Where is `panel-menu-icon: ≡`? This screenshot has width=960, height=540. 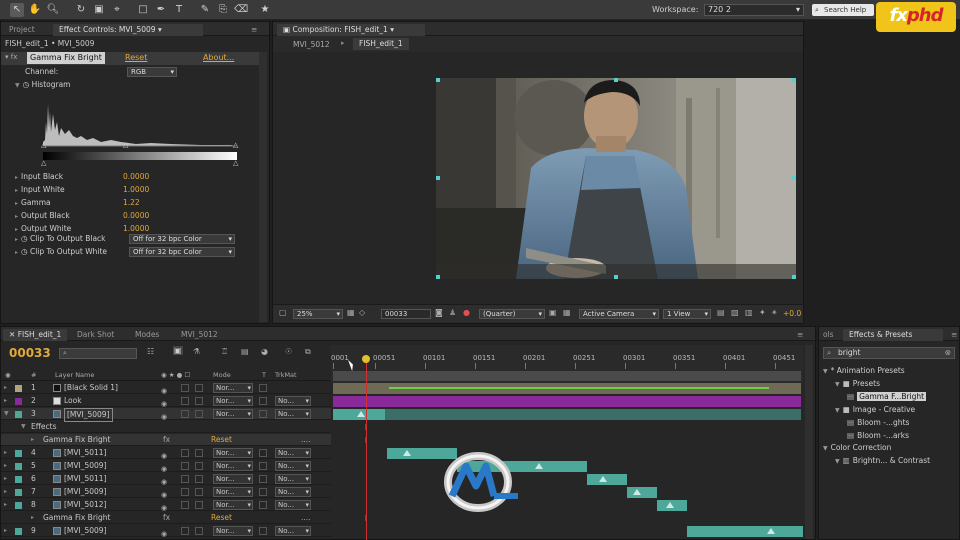 panel-menu-icon: ≡ is located at coordinates (800, 335).